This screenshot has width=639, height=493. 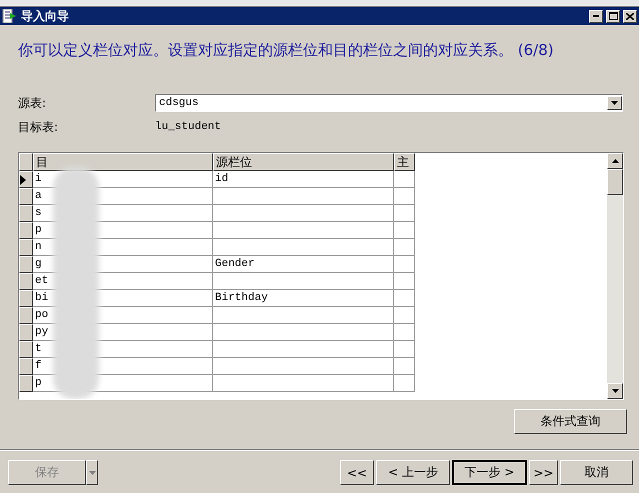 What do you see at coordinates (10, 16) in the screenshot?
I see `wizard-icon` at bounding box center [10, 16].